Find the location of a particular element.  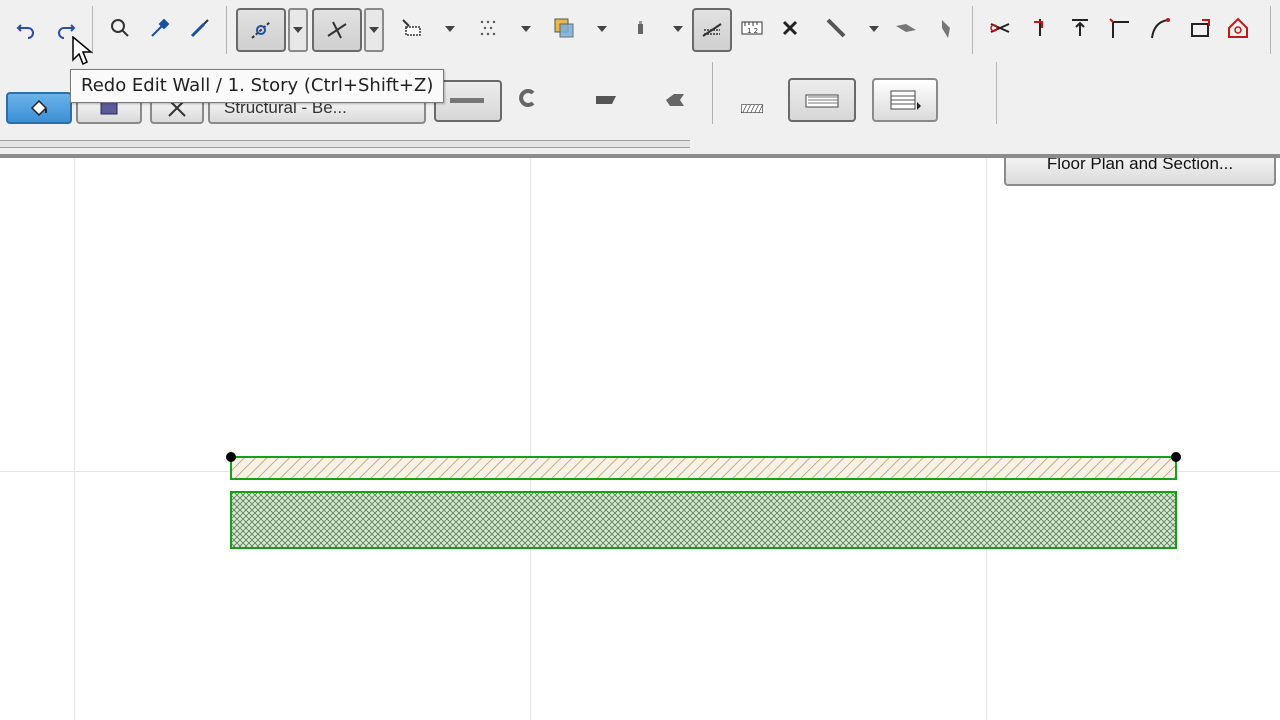

wall-preview is located at coordinates (703, 520).